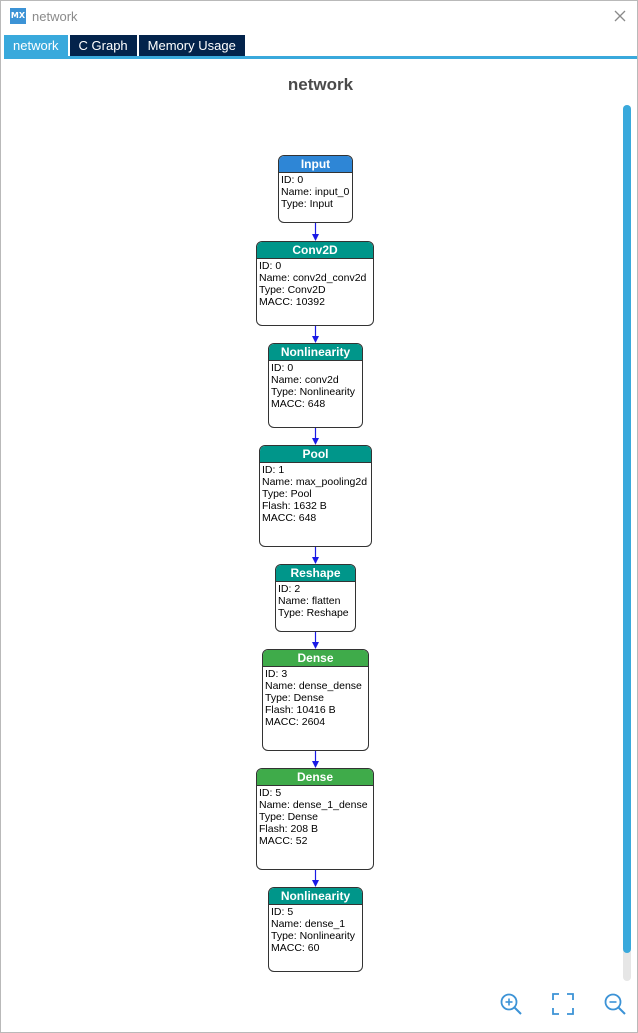  What do you see at coordinates (315, 482) in the screenshot?
I see `node-detail-line: Name: max_pooling2d` at bounding box center [315, 482].